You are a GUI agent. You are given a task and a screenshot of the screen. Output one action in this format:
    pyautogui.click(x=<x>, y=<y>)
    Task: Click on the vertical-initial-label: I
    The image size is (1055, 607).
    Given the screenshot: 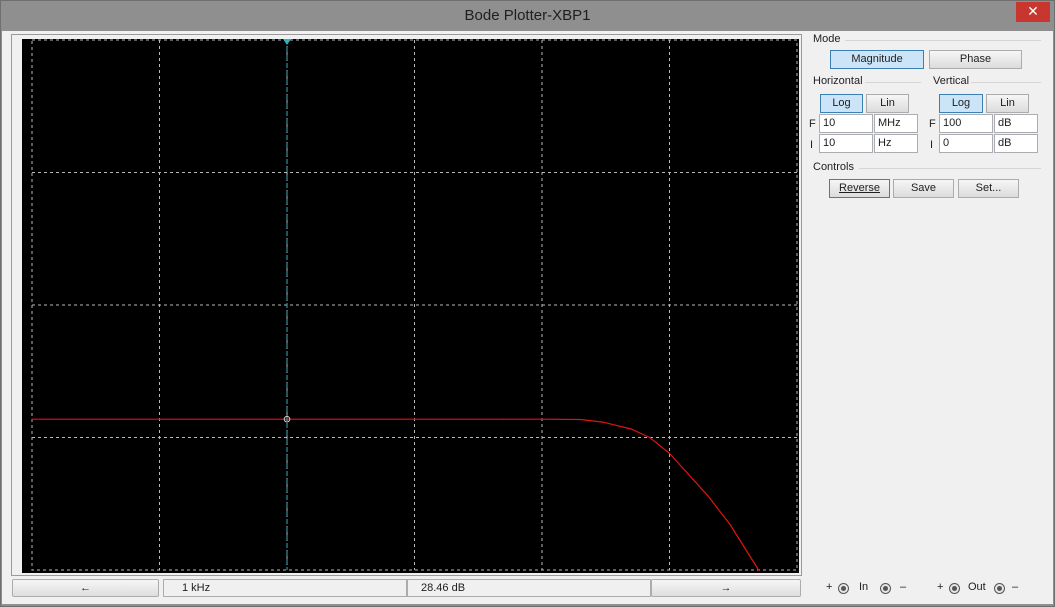 What is the action you would take?
    pyautogui.click(x=932, y=145)
    